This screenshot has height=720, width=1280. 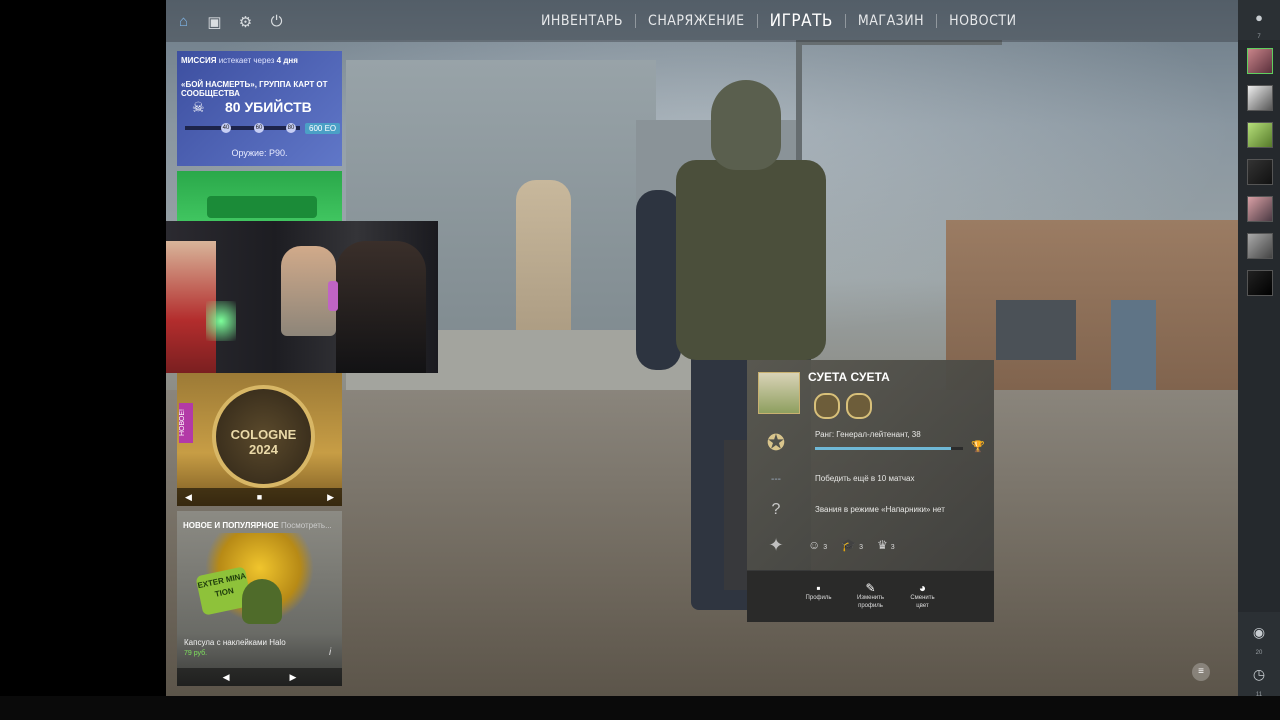 I want to click on green-glow, so click(x=221, y=321).